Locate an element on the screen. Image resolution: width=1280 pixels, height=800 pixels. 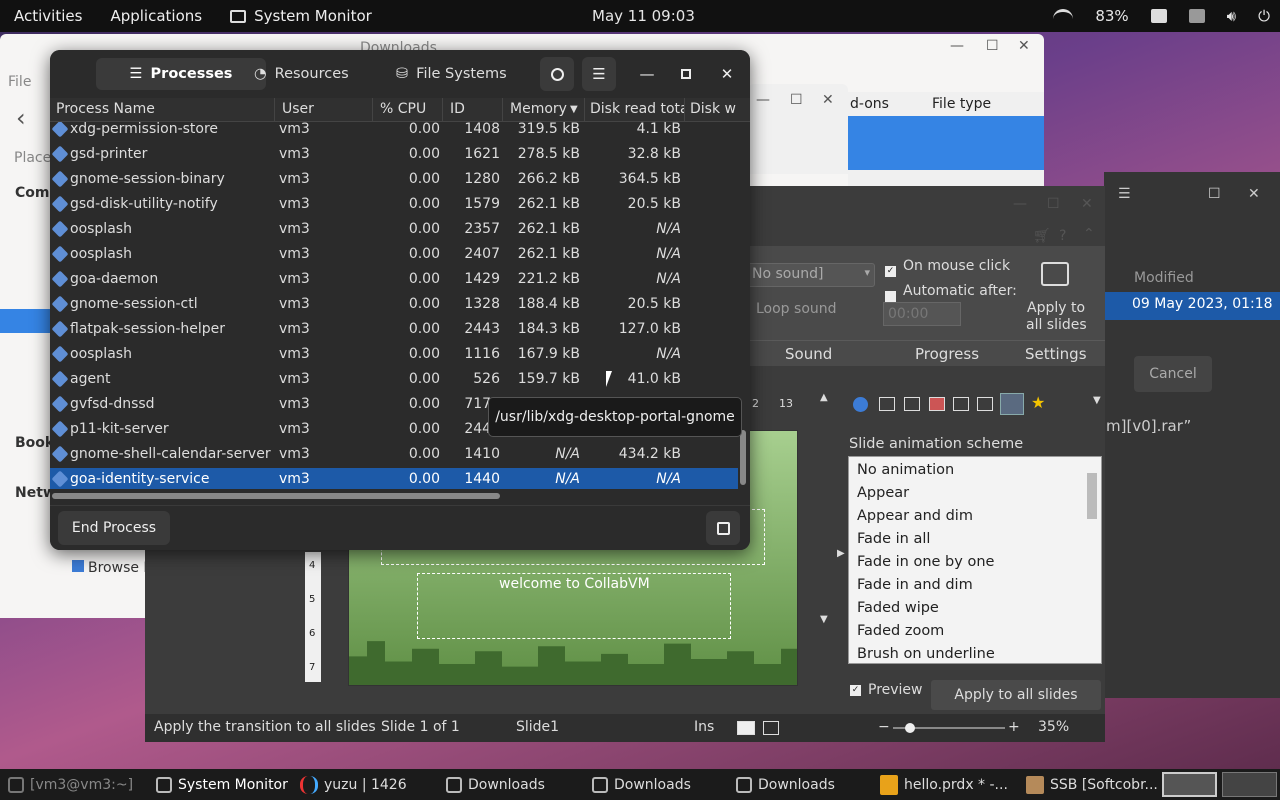
cancel-button: Cancel is located at coordinates (1173, 374).